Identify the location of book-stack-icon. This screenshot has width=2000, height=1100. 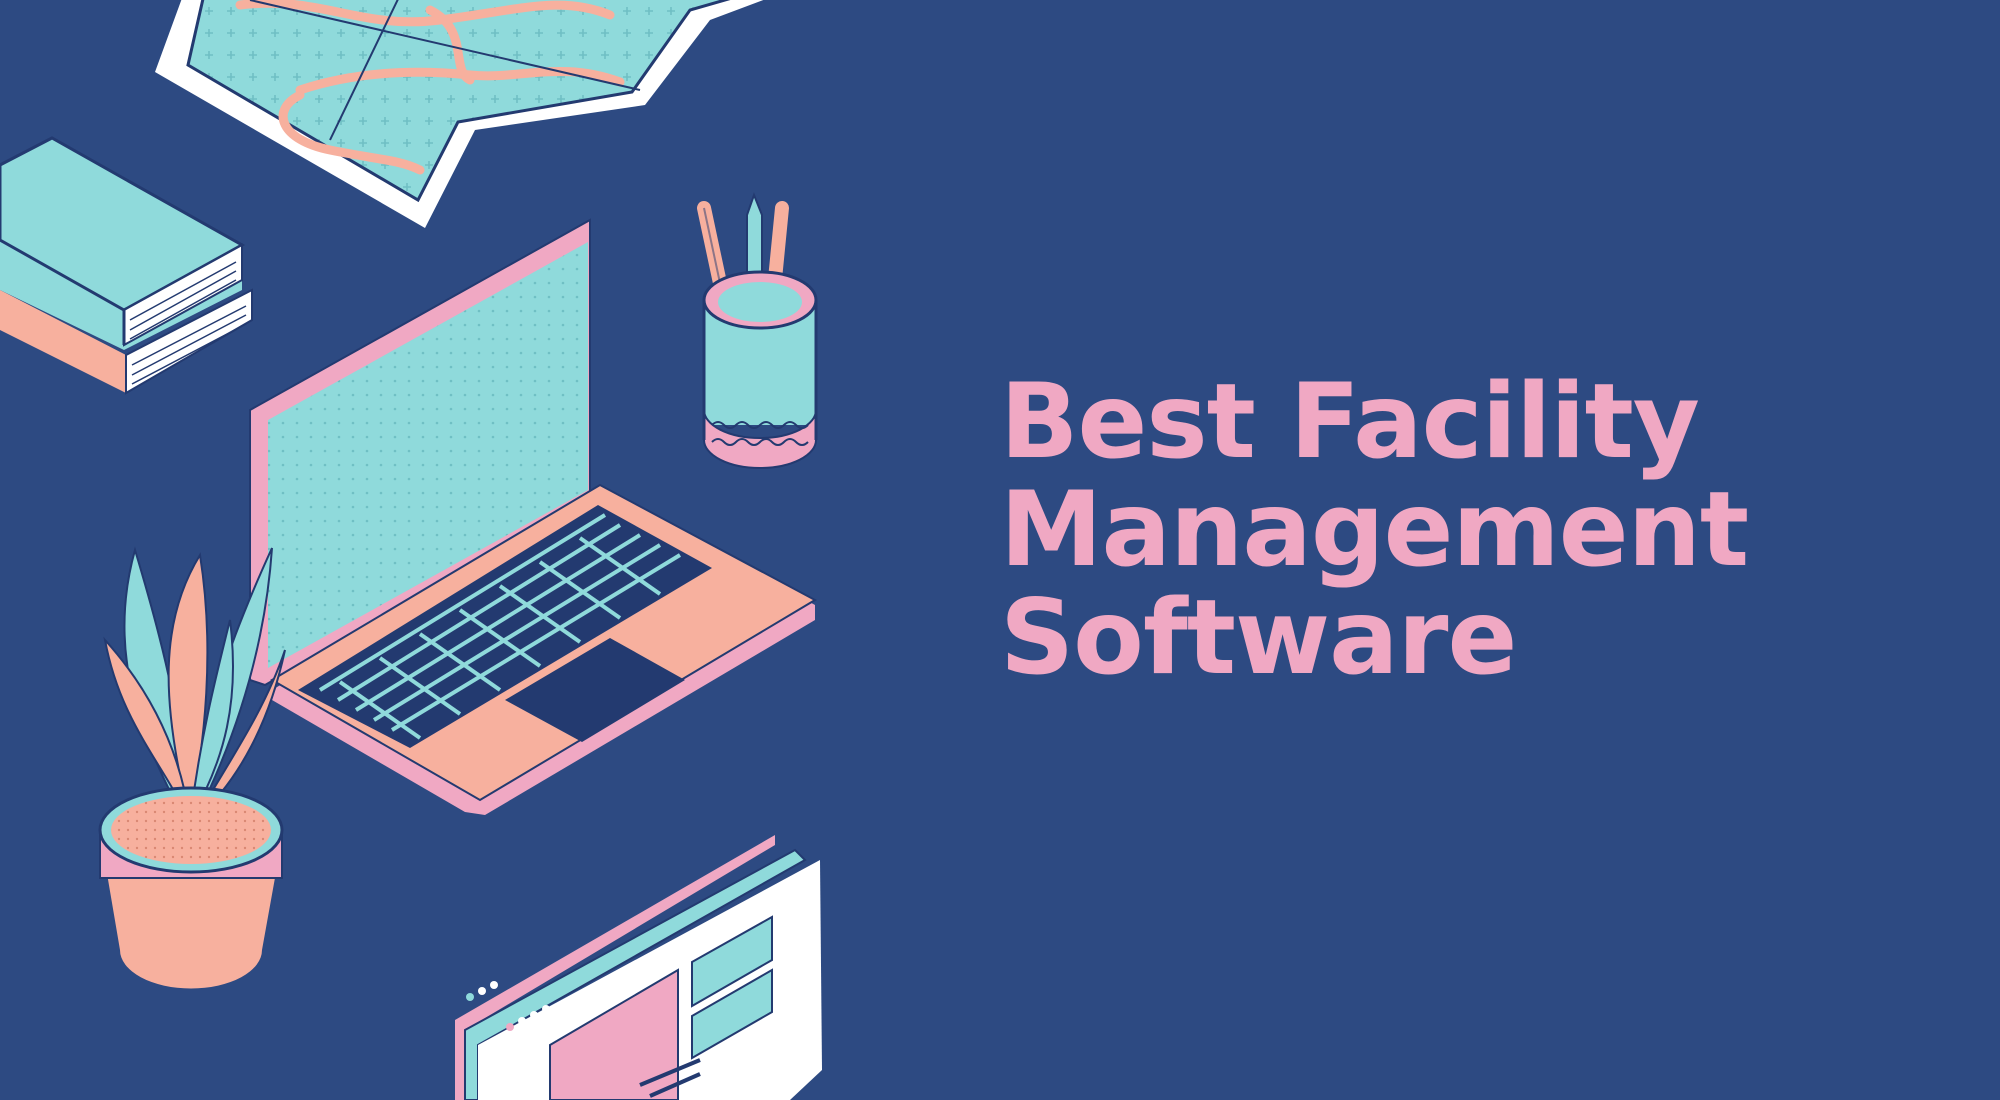
(126, 265).